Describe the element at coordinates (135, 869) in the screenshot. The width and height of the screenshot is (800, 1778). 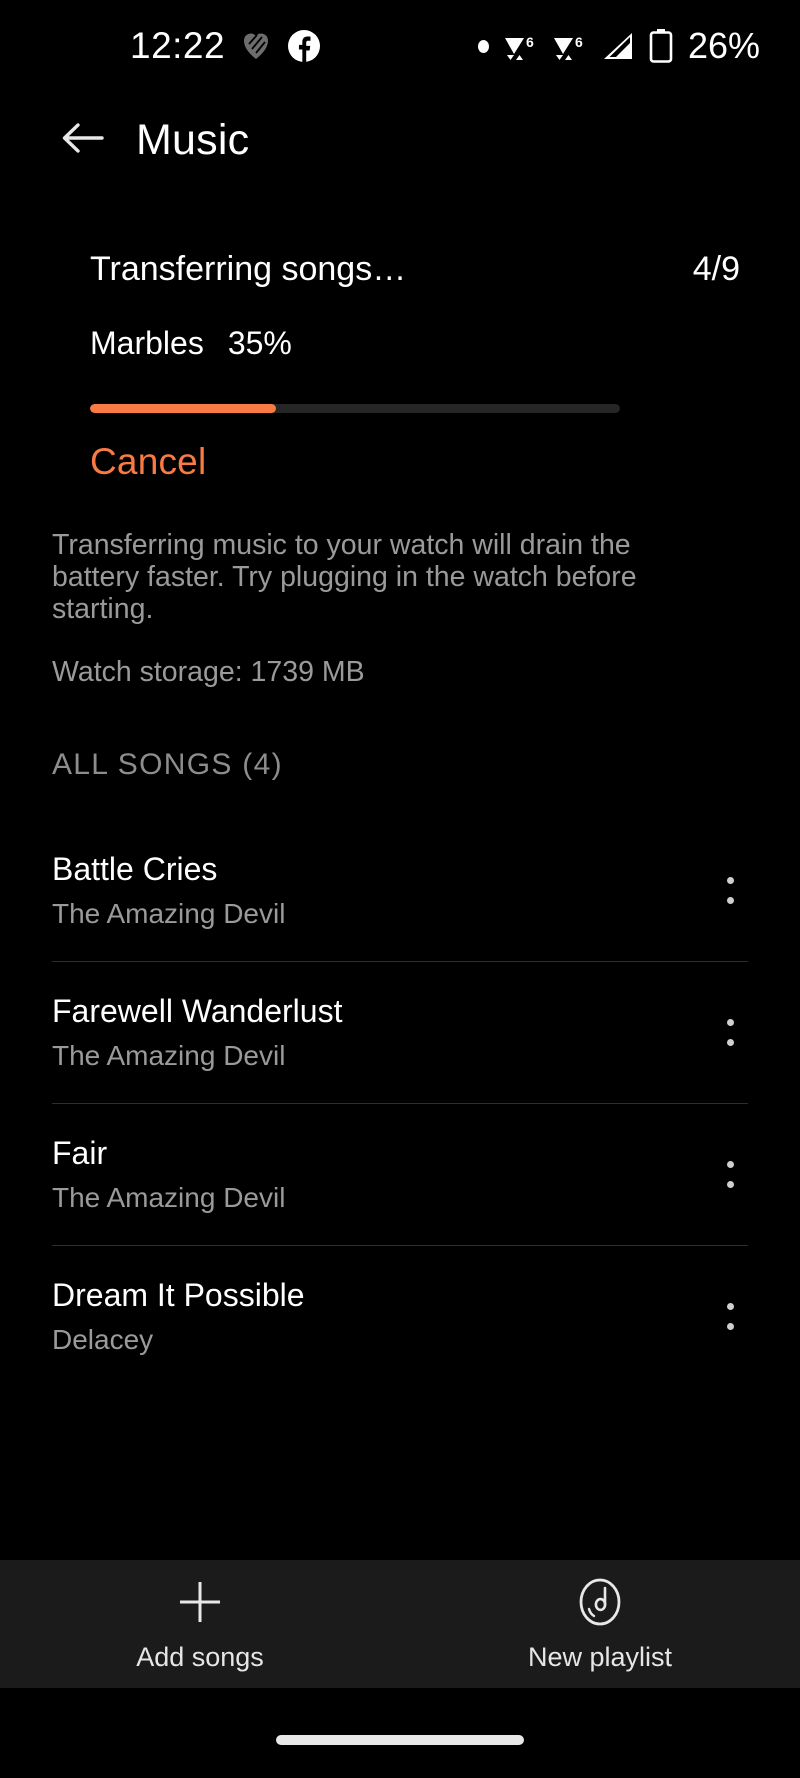
I see `song-title: Battle Cries` at that location.